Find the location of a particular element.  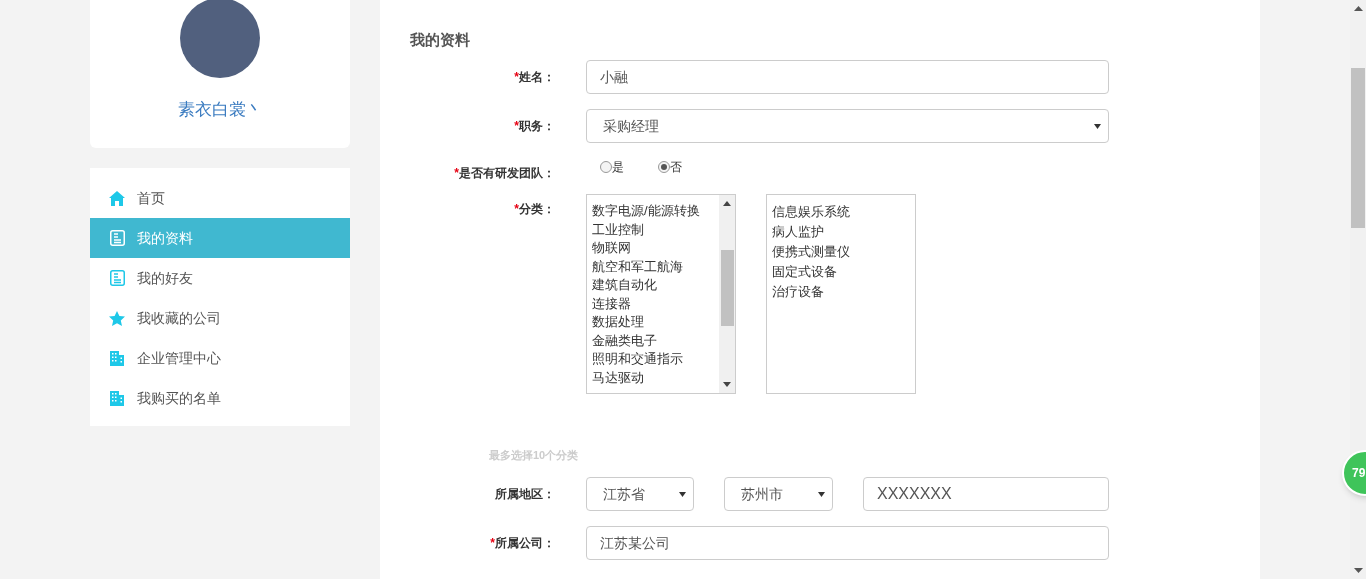

list-option: 连接器 is located at coordinates (655, 303).